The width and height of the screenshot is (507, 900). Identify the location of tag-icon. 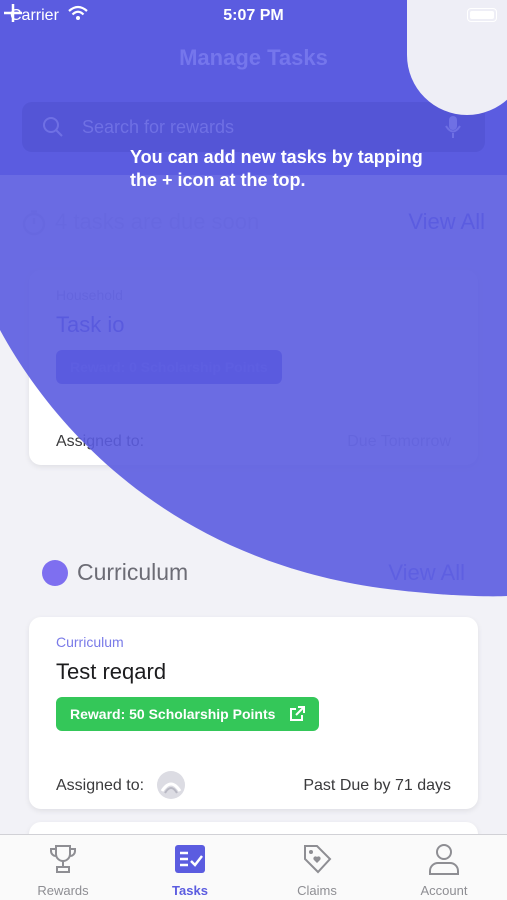
(318, 859).